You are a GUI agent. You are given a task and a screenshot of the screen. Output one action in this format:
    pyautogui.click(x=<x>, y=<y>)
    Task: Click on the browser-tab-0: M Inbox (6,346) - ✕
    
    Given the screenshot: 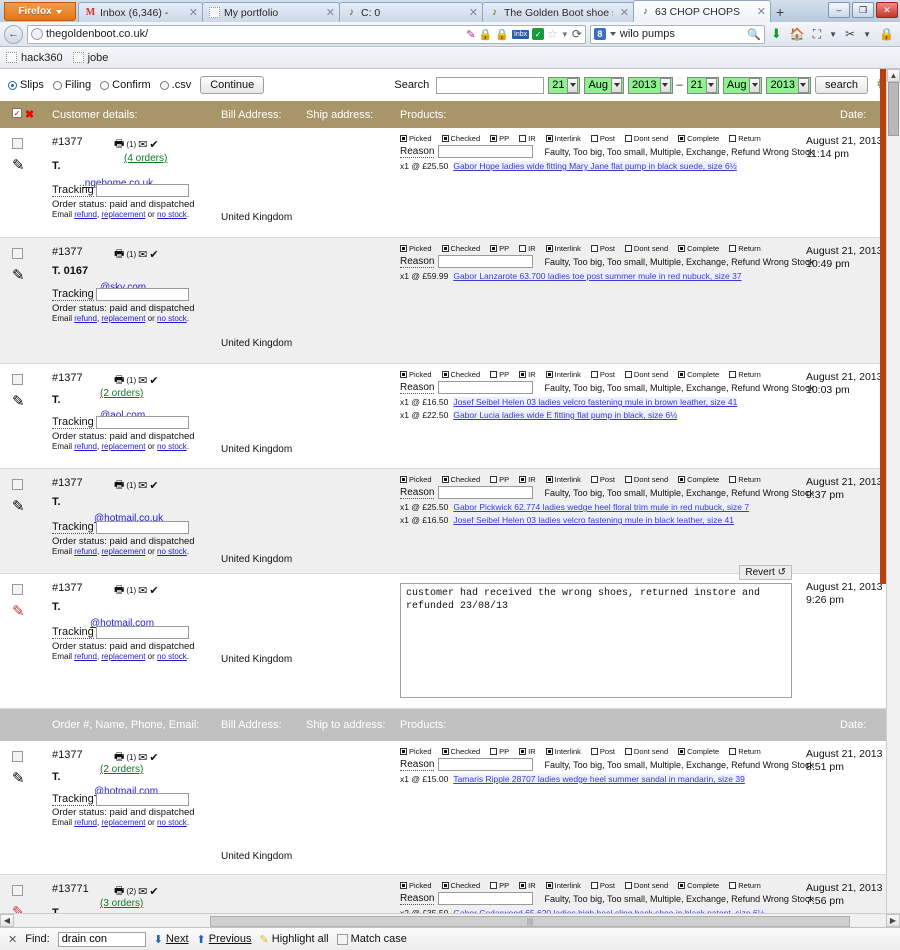 What is the action you would take?
    pyautogui.click(x=140, y=12)
    